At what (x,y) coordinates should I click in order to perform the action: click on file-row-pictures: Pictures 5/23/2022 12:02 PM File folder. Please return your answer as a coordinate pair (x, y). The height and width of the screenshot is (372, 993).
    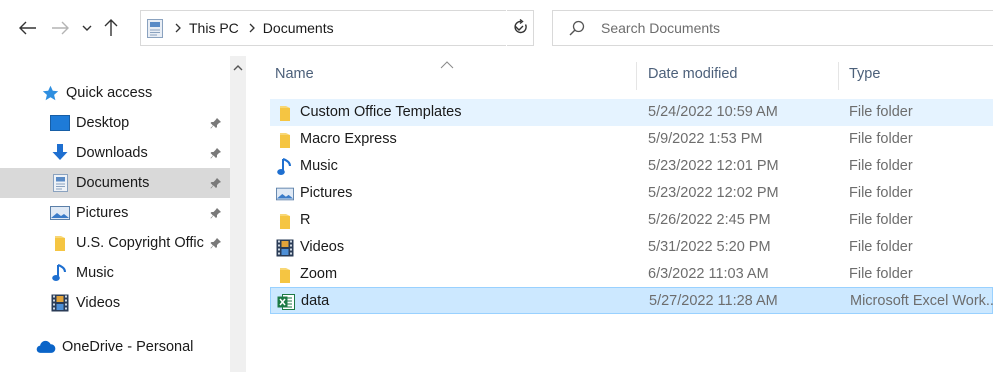
    Looking at the image, I should click on (631, 193).